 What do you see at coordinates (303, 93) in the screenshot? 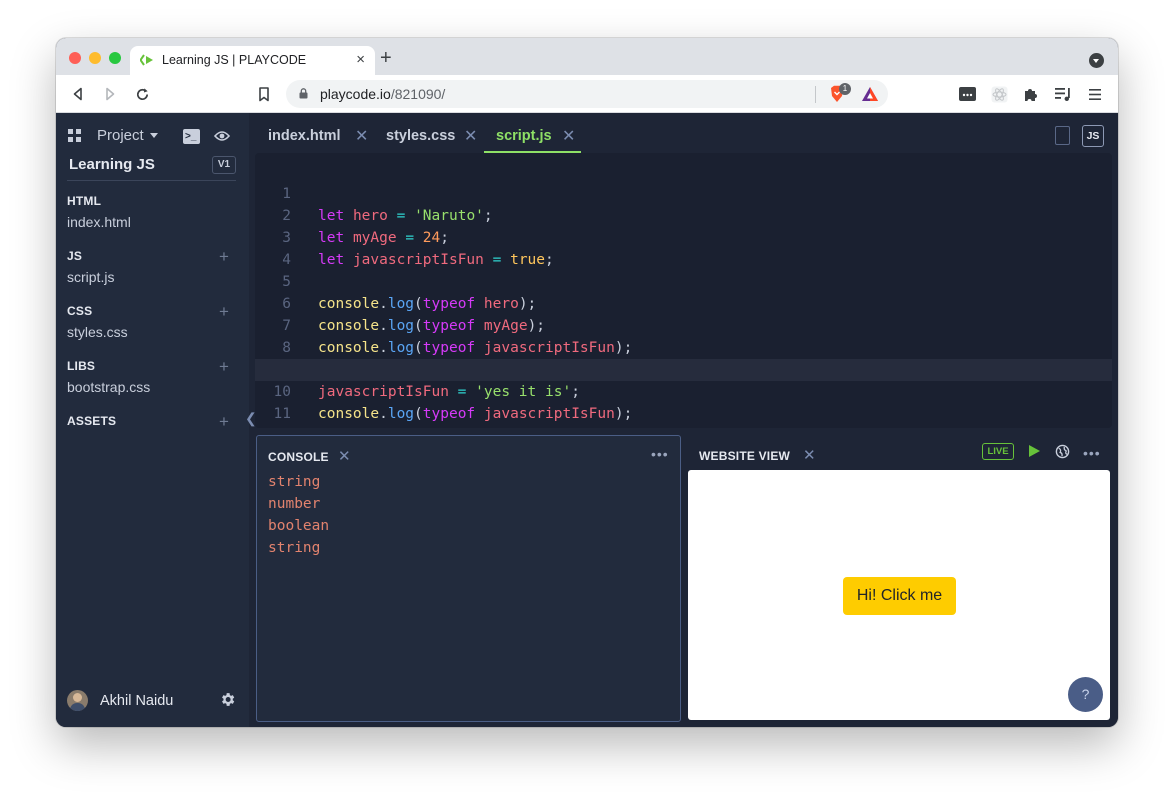
I see `lock-icon` at bounding box center [303, 93].